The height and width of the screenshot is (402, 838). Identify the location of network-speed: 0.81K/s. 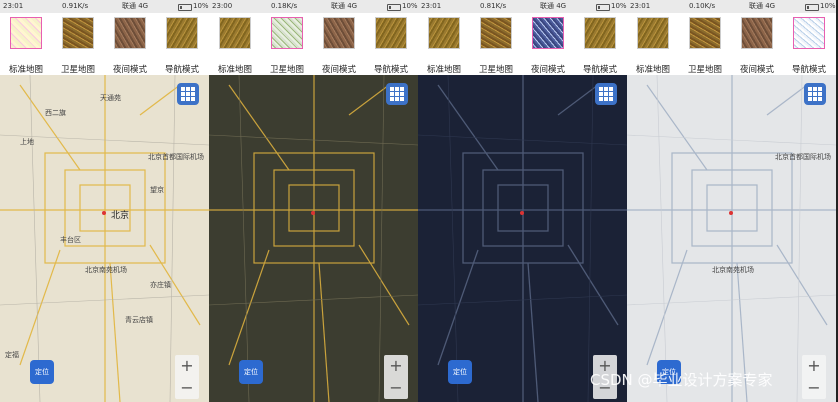
(493, 6).